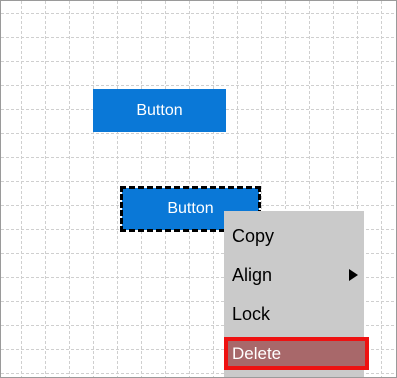  Describe the element at coordinates (252, 274) in the screenshot. I see `menu-item-align-label: Align` at that location.